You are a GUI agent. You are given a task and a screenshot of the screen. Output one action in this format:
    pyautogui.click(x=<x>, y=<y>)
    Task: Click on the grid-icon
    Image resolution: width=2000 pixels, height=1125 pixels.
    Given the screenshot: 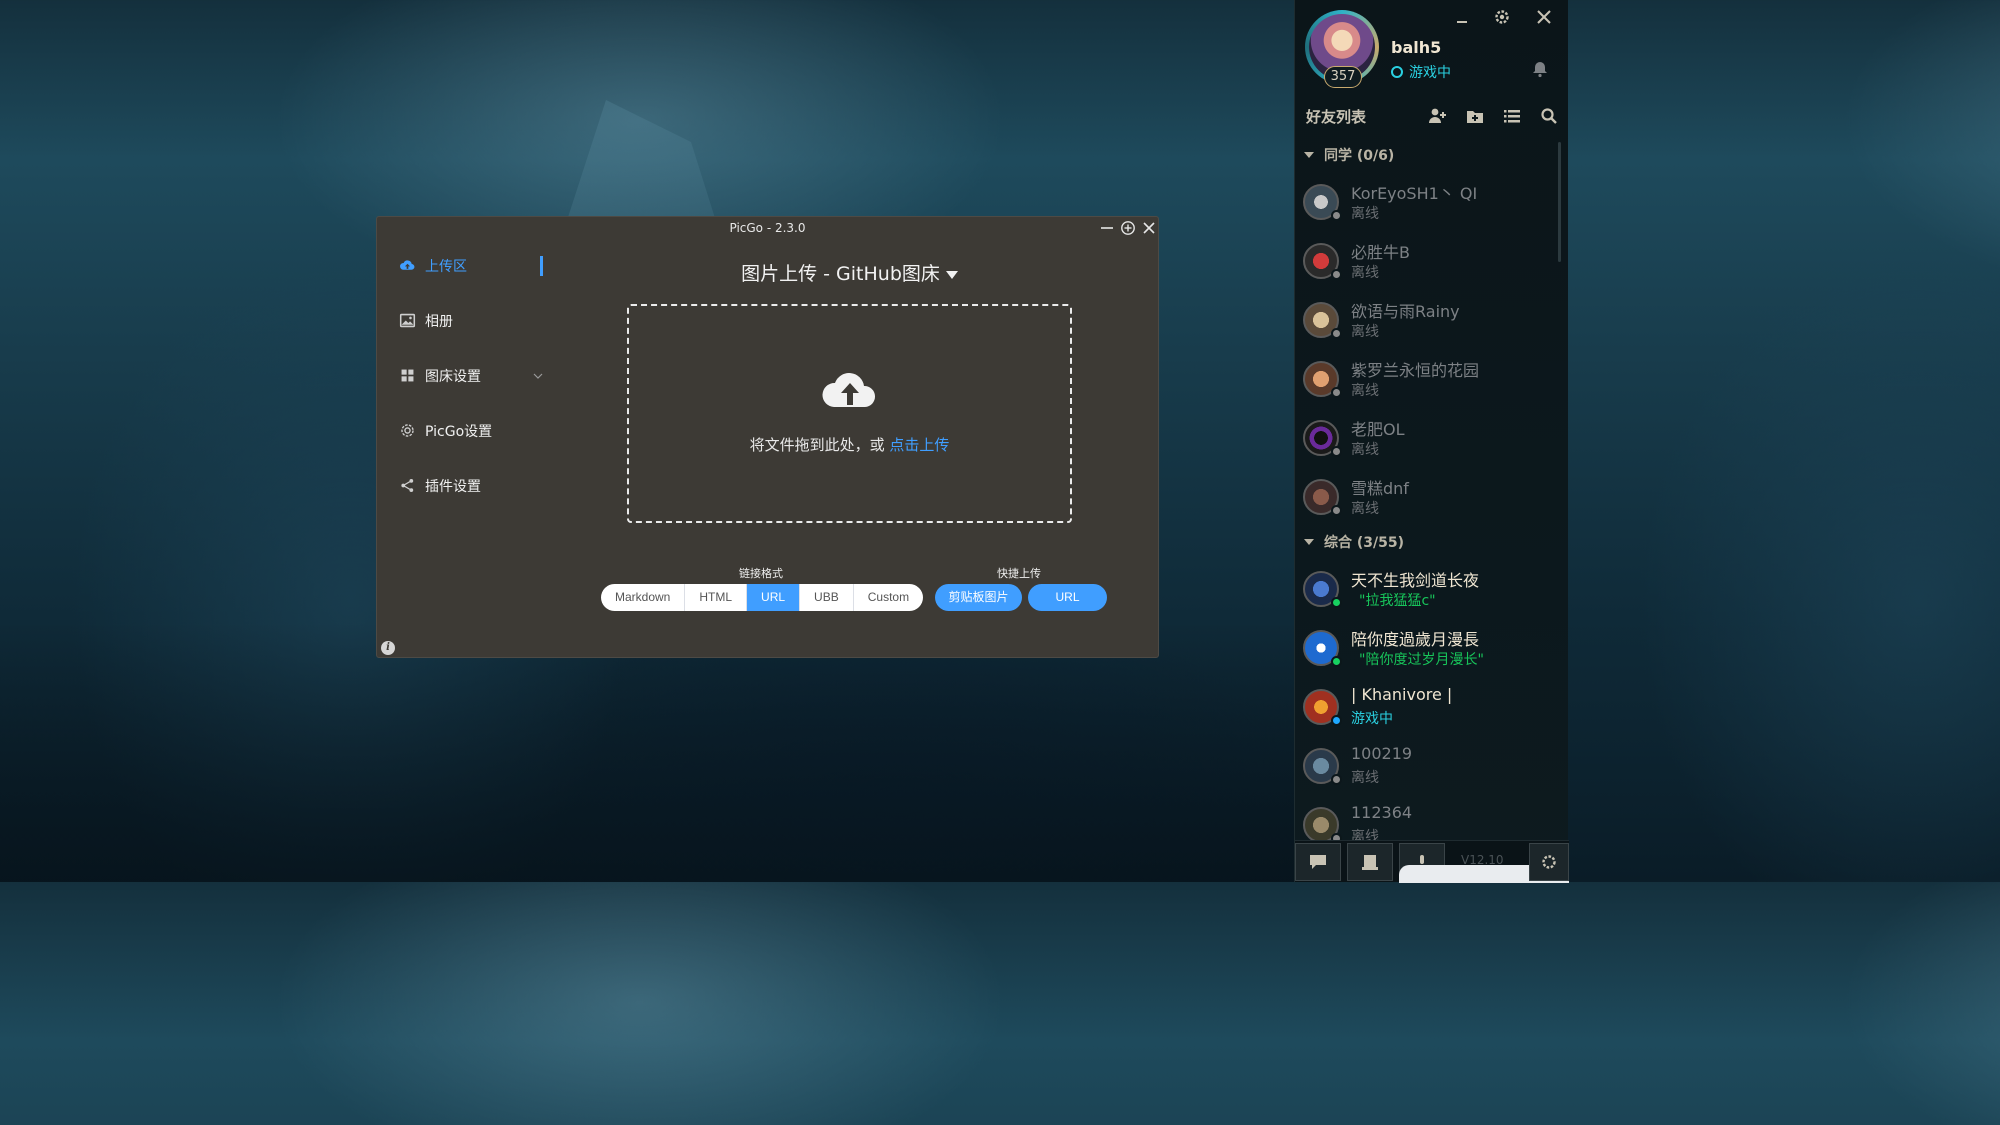 What is the action you would take?
    pyautogui.click(x=408, y=376)
    